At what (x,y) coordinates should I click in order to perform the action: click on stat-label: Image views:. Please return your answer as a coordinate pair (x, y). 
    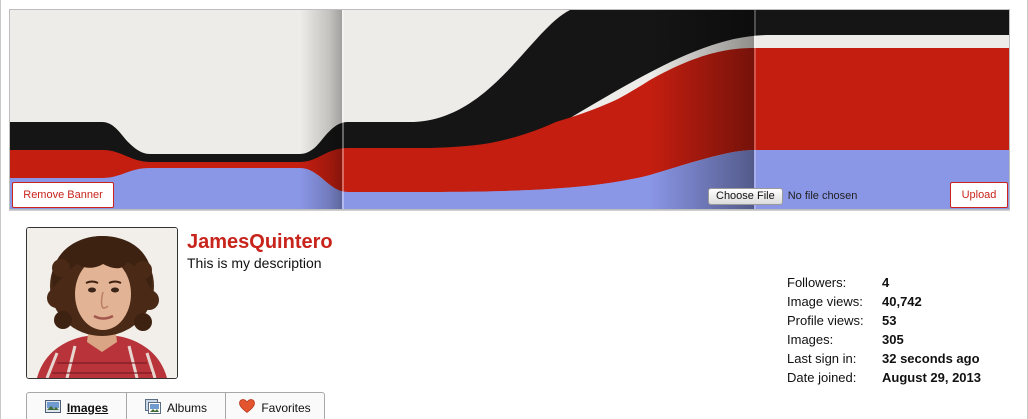
    Looking at the image, I should click on (825, 301).